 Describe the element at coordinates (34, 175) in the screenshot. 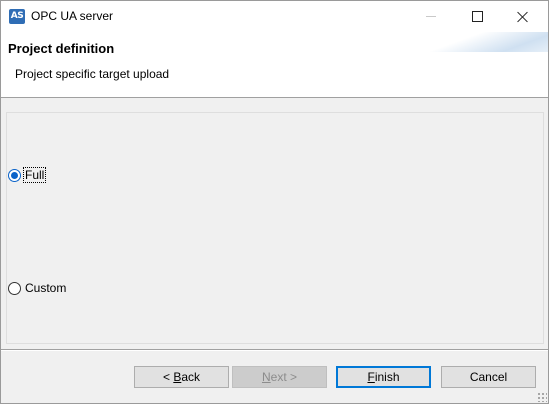

I see `full-label: Full` at that location.